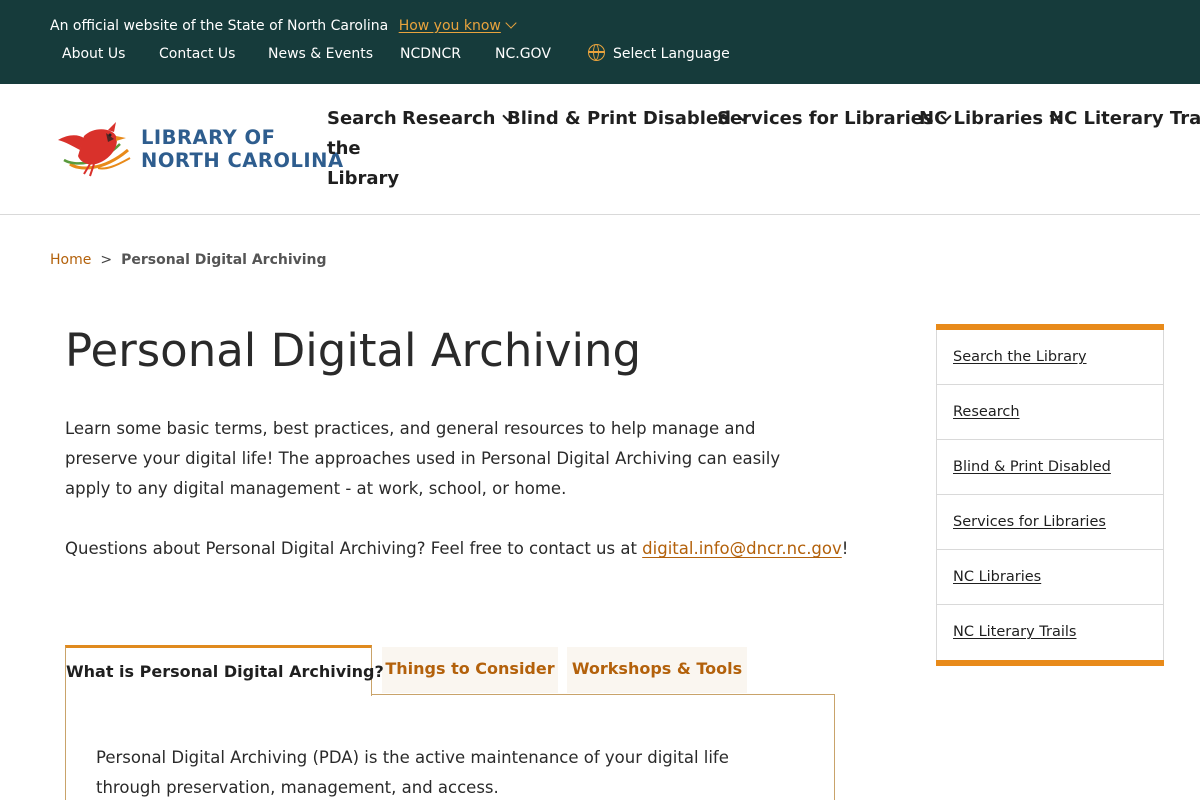  I want to click on sidebar-item-services-for-libraries: Services for Libraries, so click(1050, 522).